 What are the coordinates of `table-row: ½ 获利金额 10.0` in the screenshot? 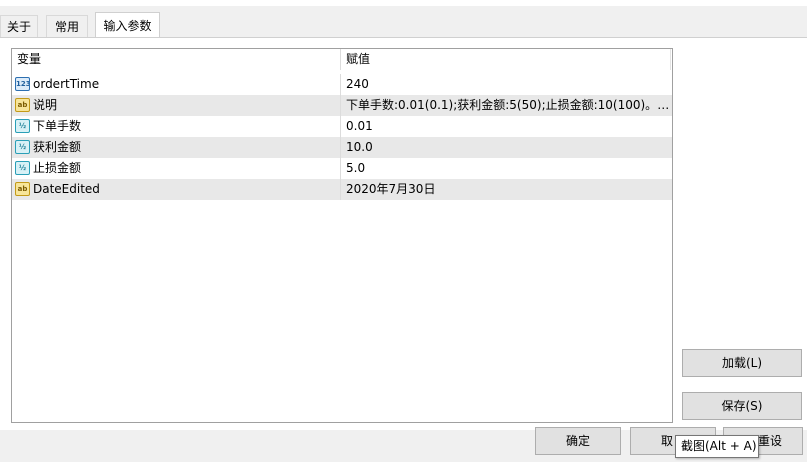 It's located at (342, 147).